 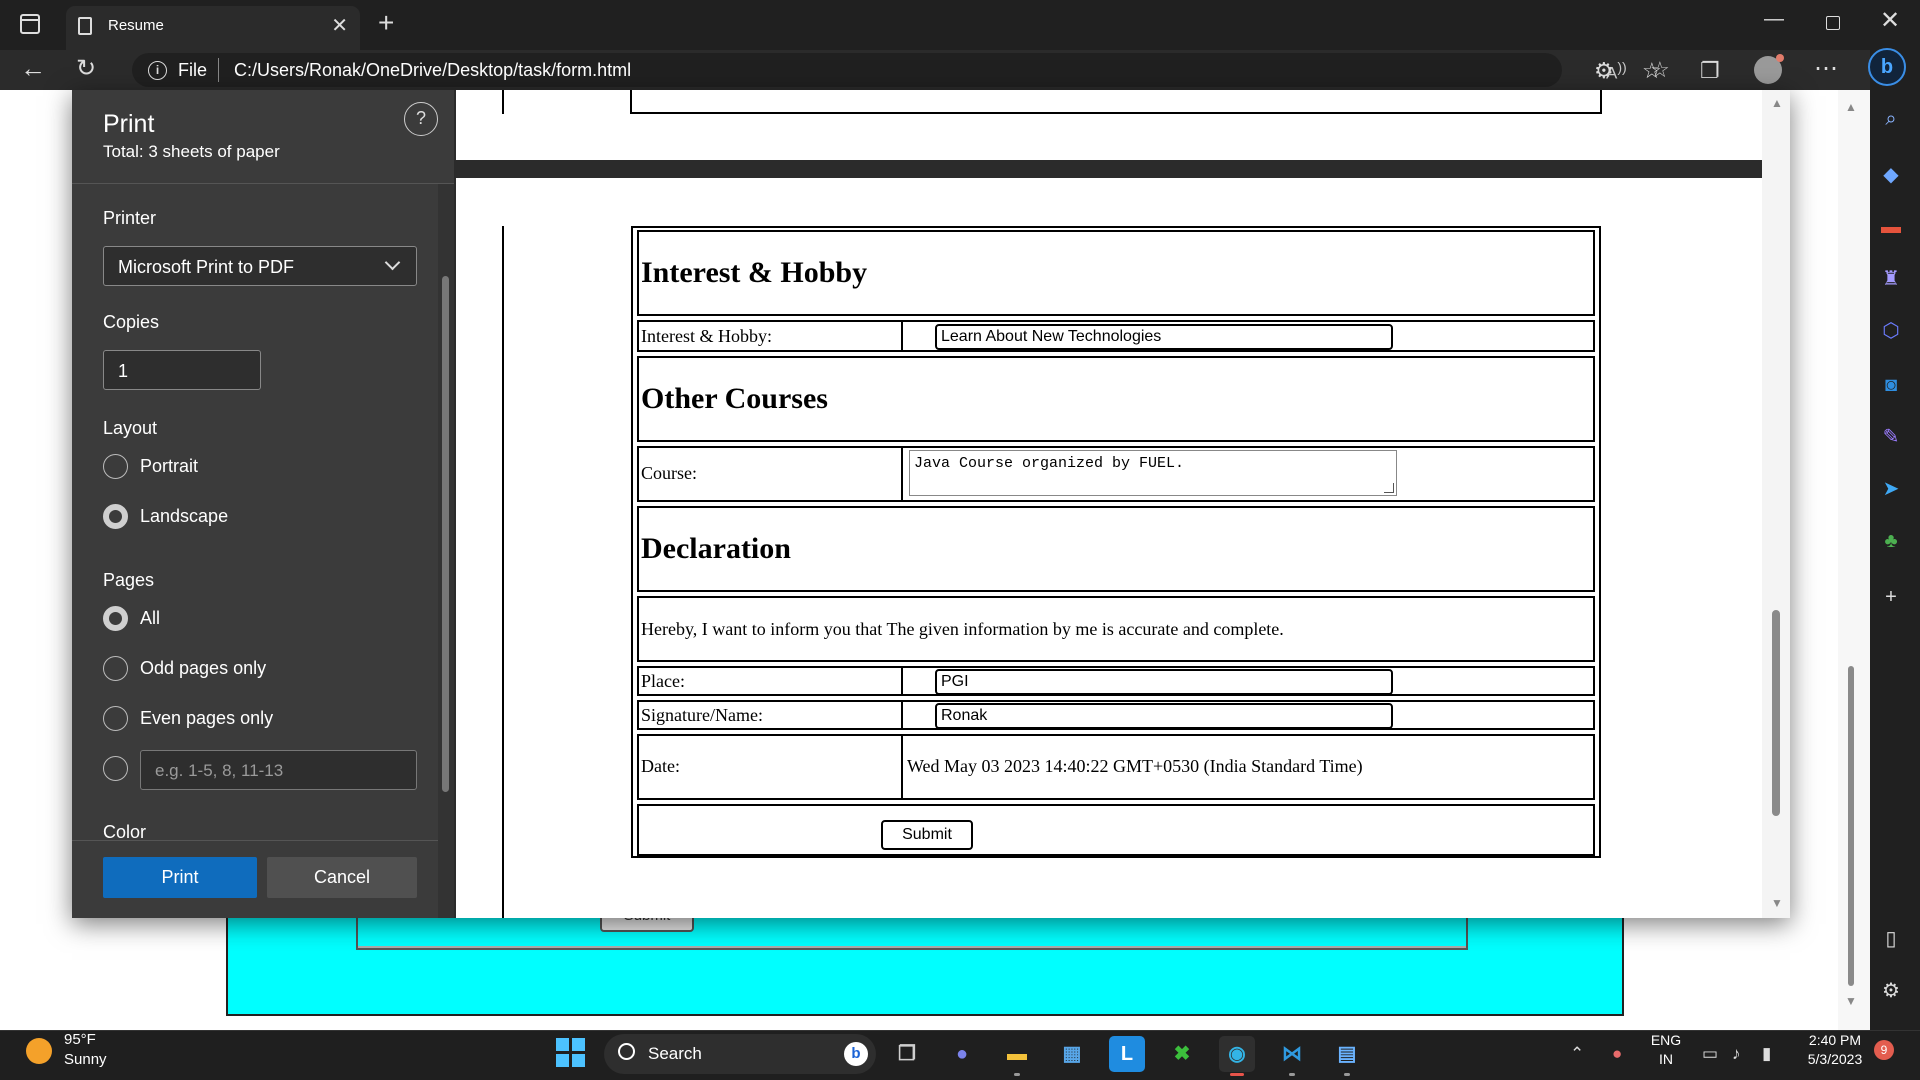 What do you see at coordinates (1164, 337) in the screenshot?
I see `interest-input: Learn About New Technologies` at bounding box center [1164, 337].